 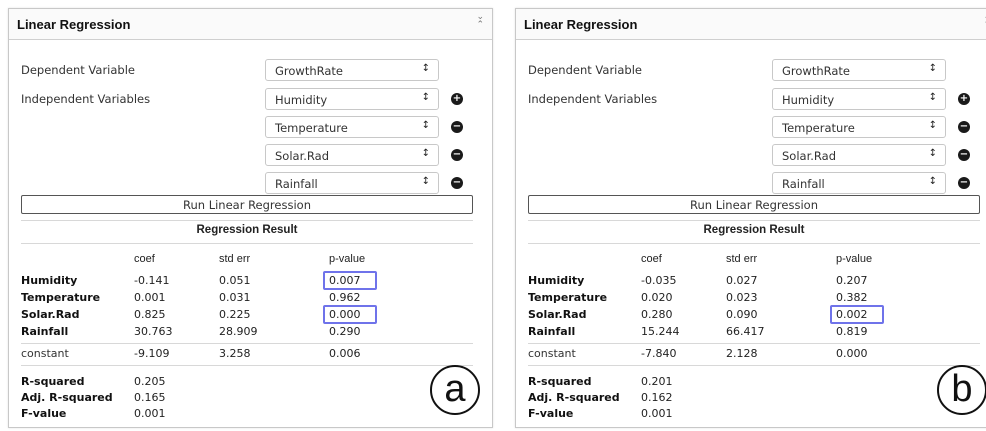 I want to click on stat-value: 0.205, so click(x=150, y=381).